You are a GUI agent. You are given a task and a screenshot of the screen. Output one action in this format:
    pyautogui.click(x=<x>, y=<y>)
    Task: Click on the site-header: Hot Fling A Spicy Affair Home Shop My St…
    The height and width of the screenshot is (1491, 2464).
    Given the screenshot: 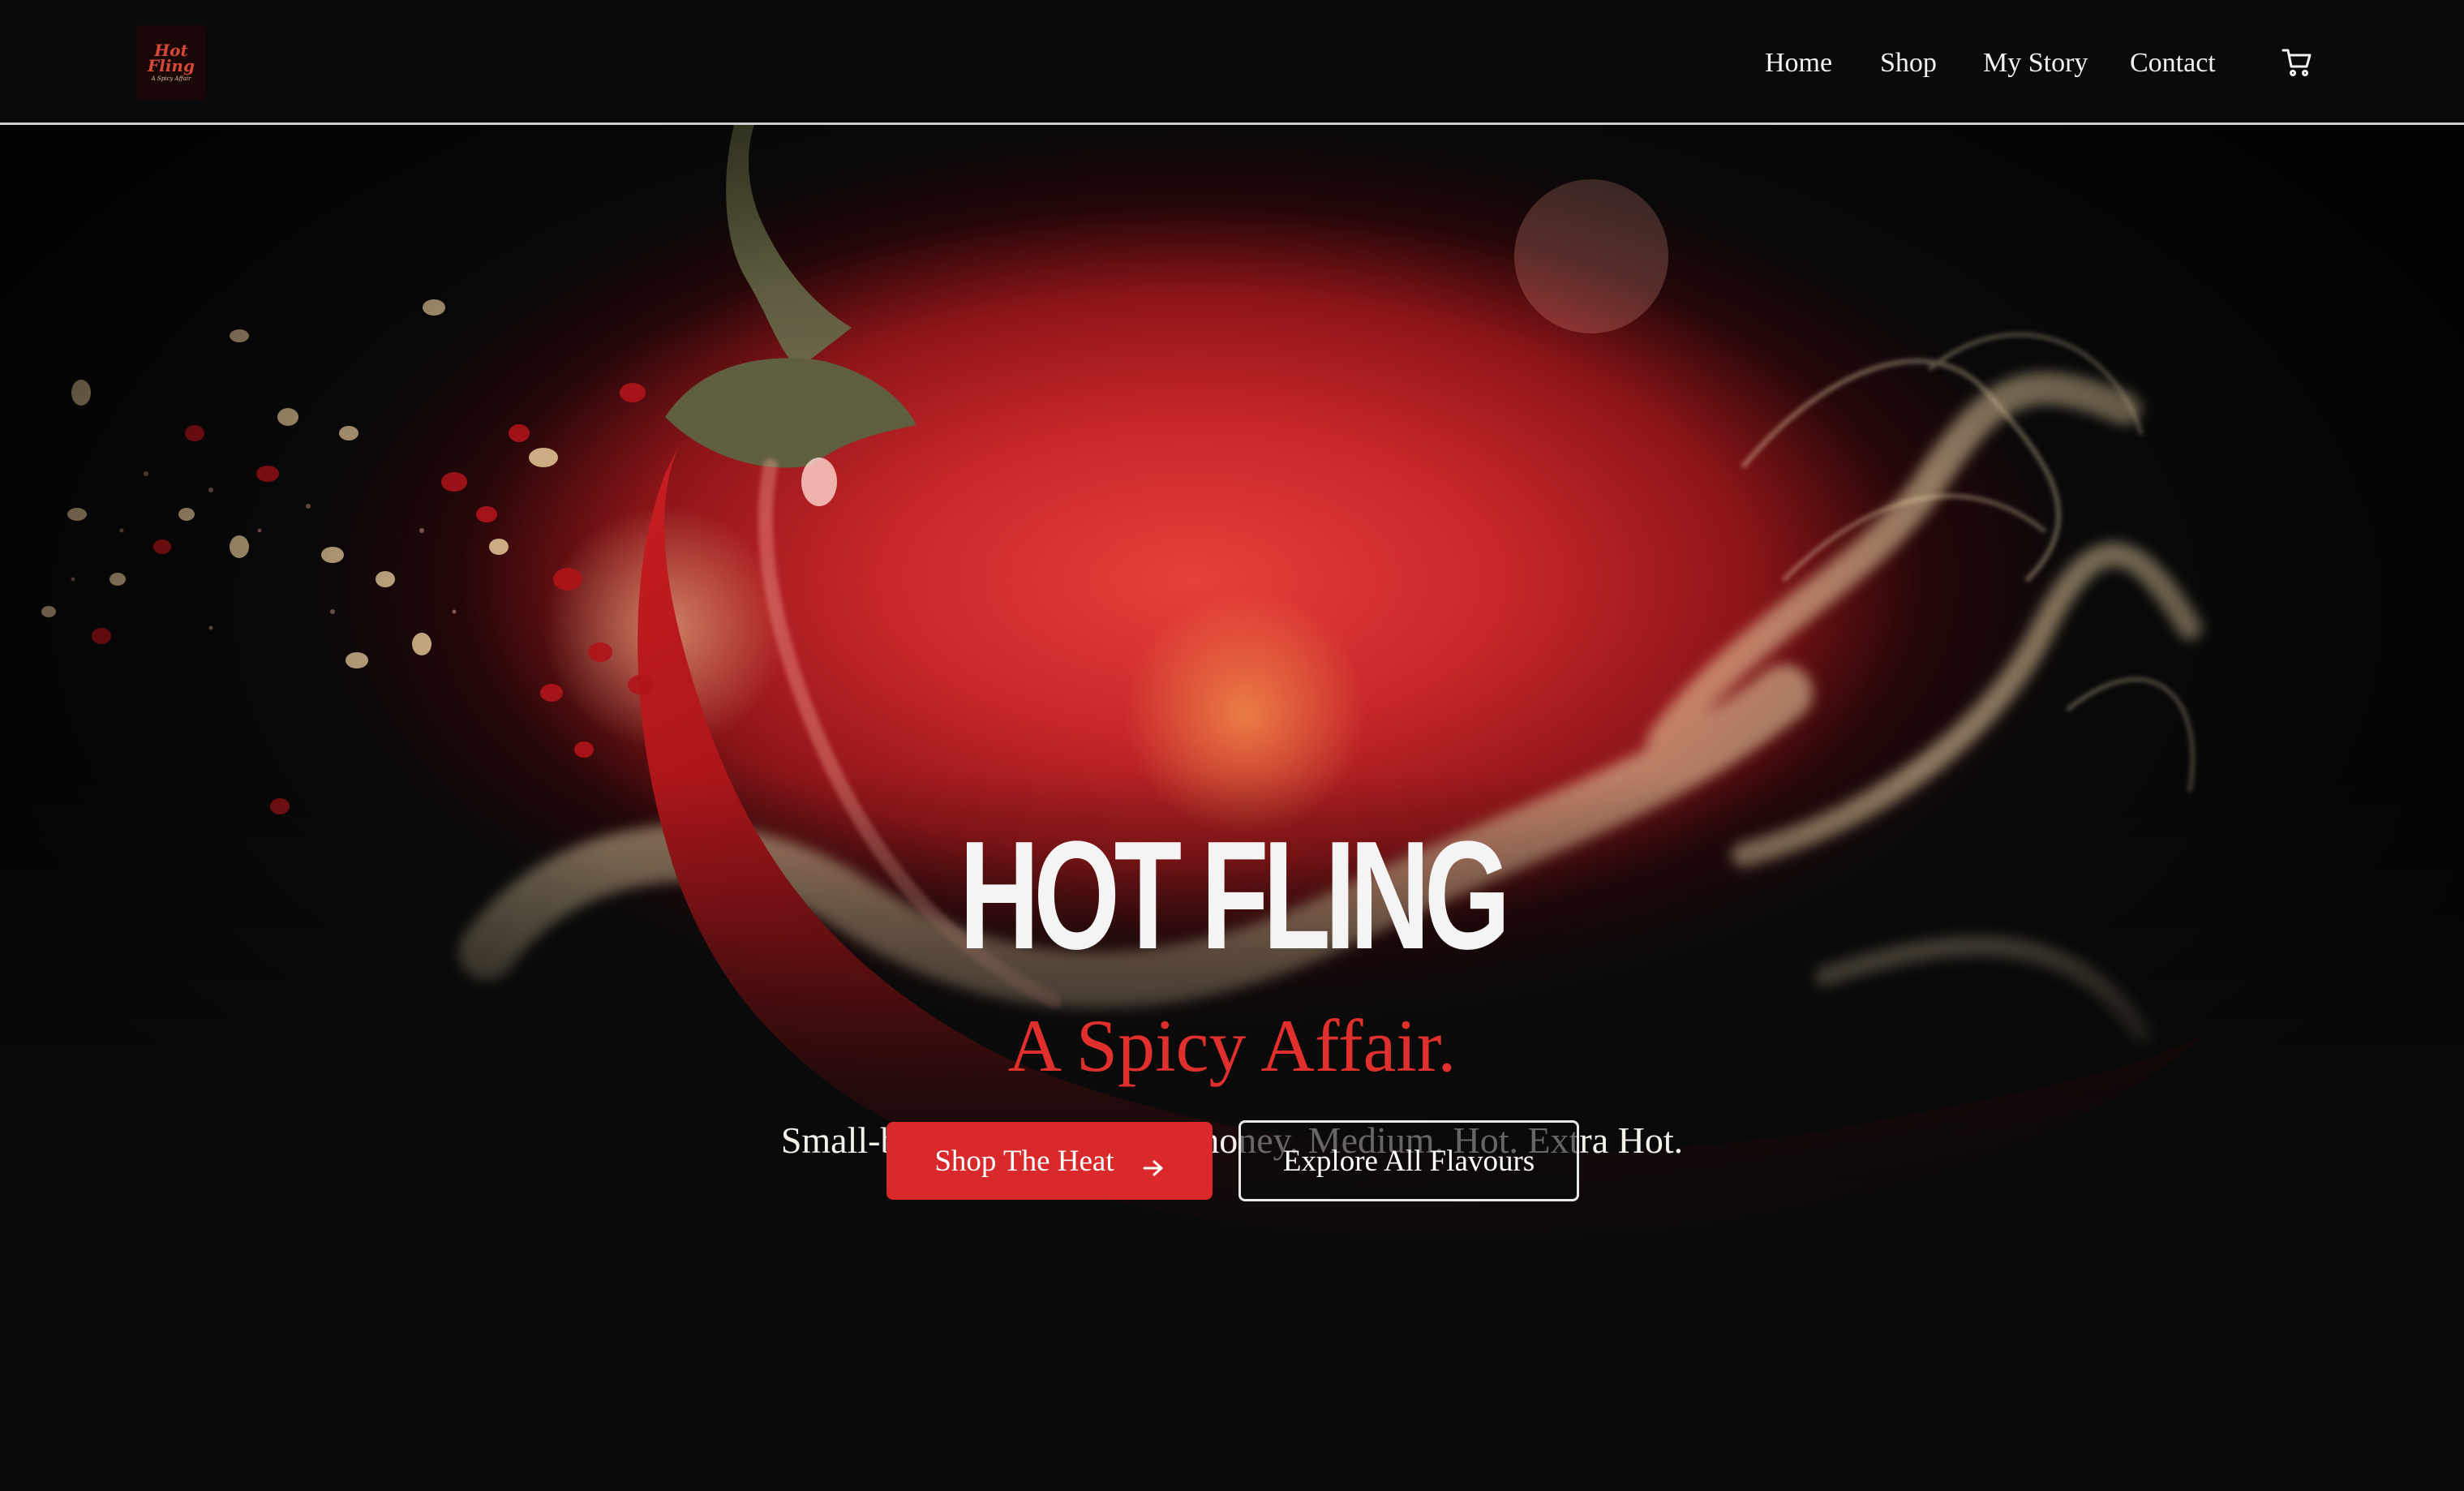 What is the action you would take?
    pyautogui.click(x=1232, y=62)
    